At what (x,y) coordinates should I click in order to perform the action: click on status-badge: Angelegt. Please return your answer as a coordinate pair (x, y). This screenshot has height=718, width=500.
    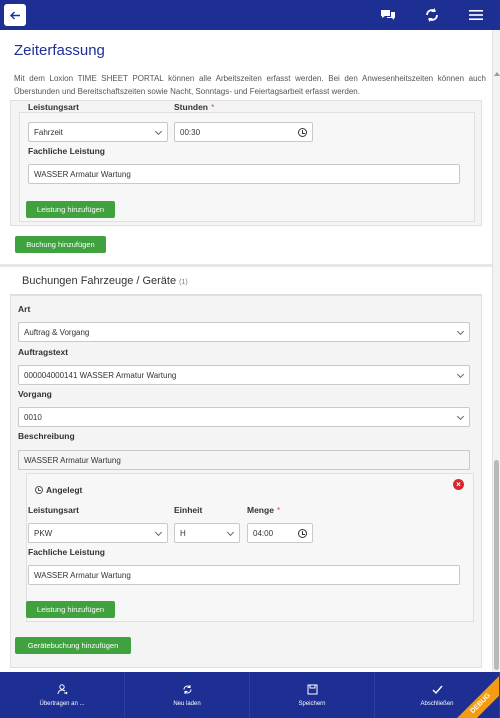
    Looking at the image, I should click on (58, 490).